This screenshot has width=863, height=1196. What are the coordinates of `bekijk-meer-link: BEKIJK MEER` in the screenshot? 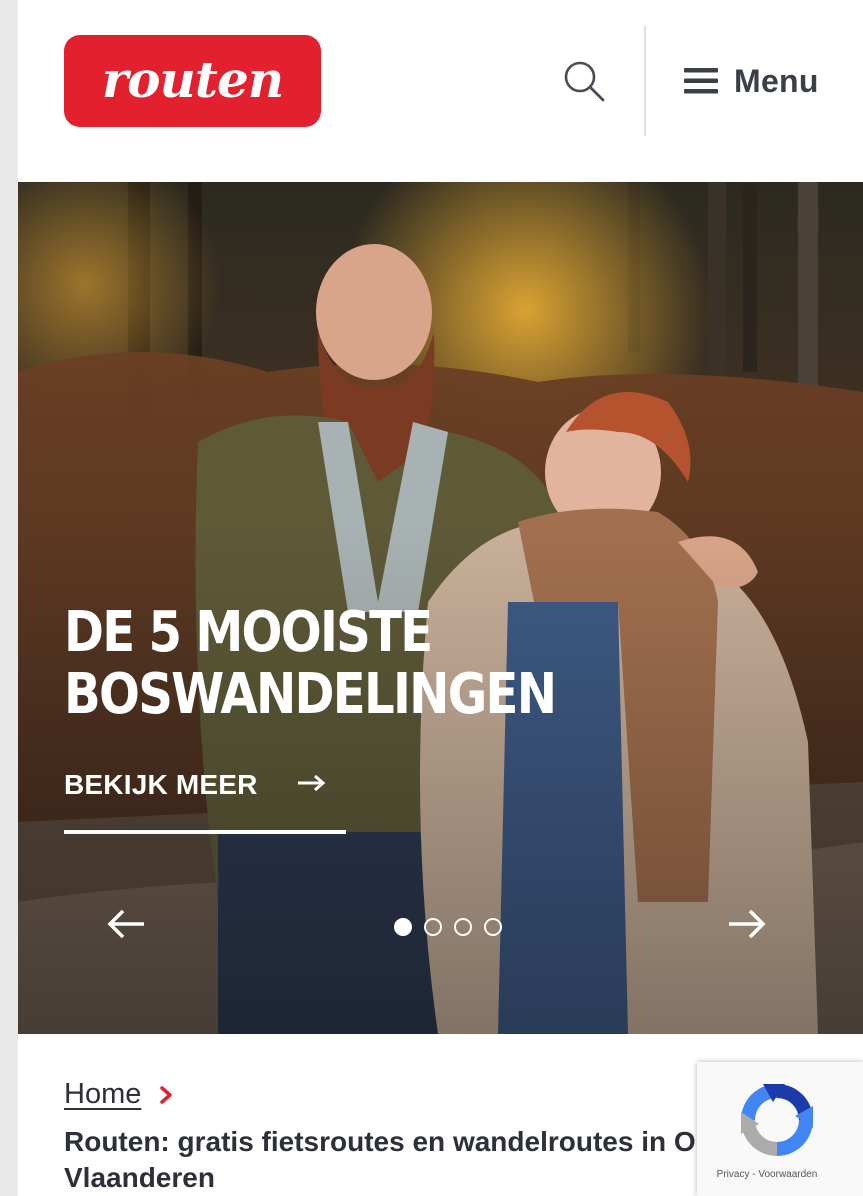 It's located at (205, 801).